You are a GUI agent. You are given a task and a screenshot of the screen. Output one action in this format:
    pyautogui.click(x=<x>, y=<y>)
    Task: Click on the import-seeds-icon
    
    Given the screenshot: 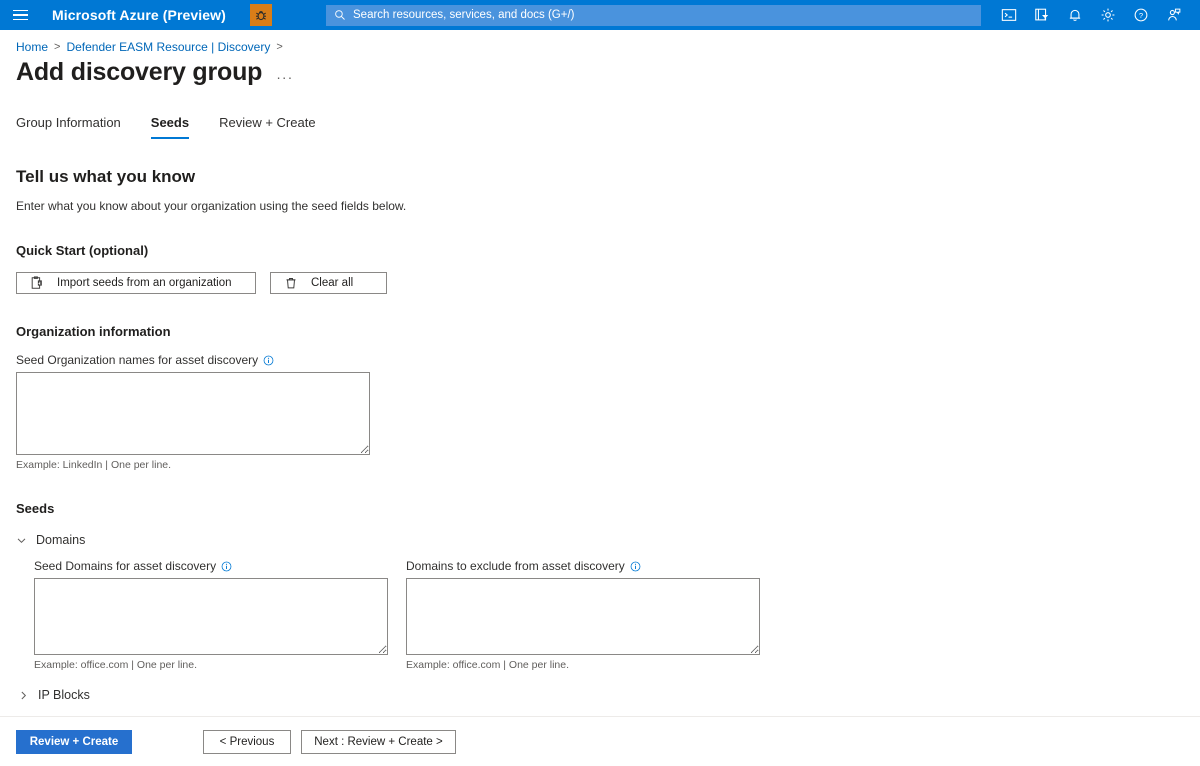 What is the action you would take?
    pyautogui.click(x=37, y=283)
    